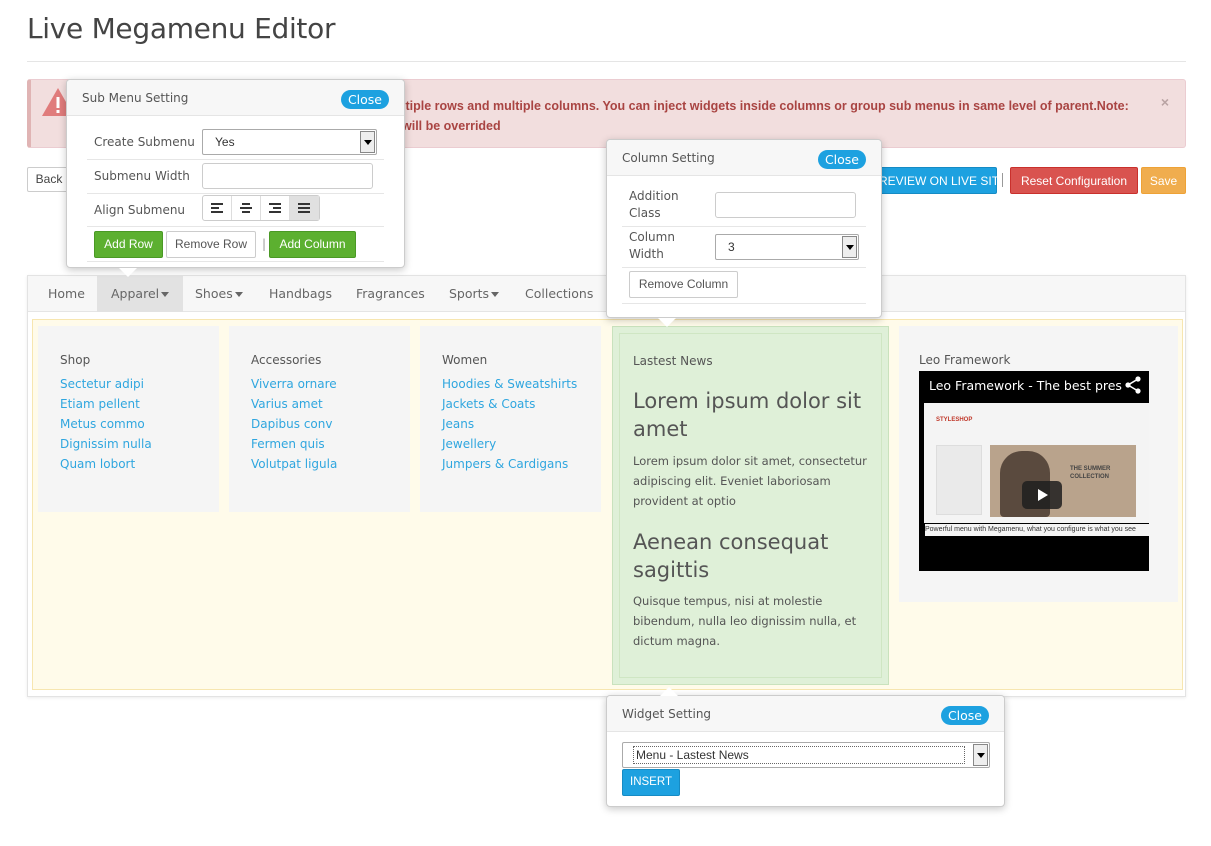 This screenshot has width=1211, height=846. What do you see at coordinates (806, 755) in the screenshot?
I see `widget-select: Menu - Lastest News` at bounding box center [806, 755].